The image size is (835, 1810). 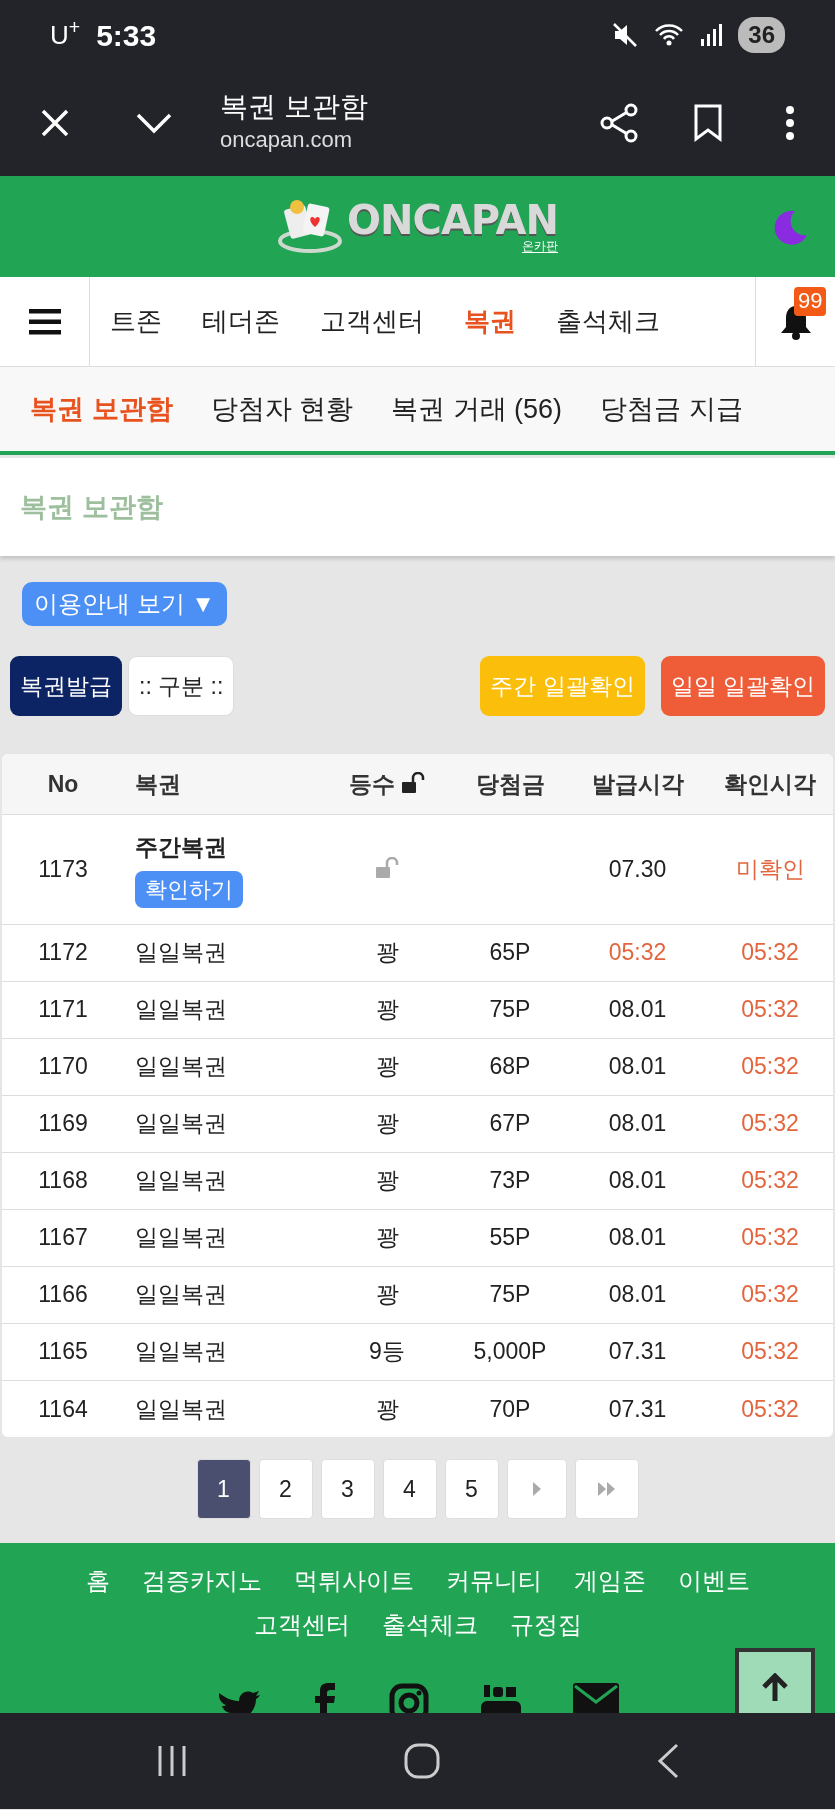 I want to click on double-arrow-icon, so click(x=606, y=1489).